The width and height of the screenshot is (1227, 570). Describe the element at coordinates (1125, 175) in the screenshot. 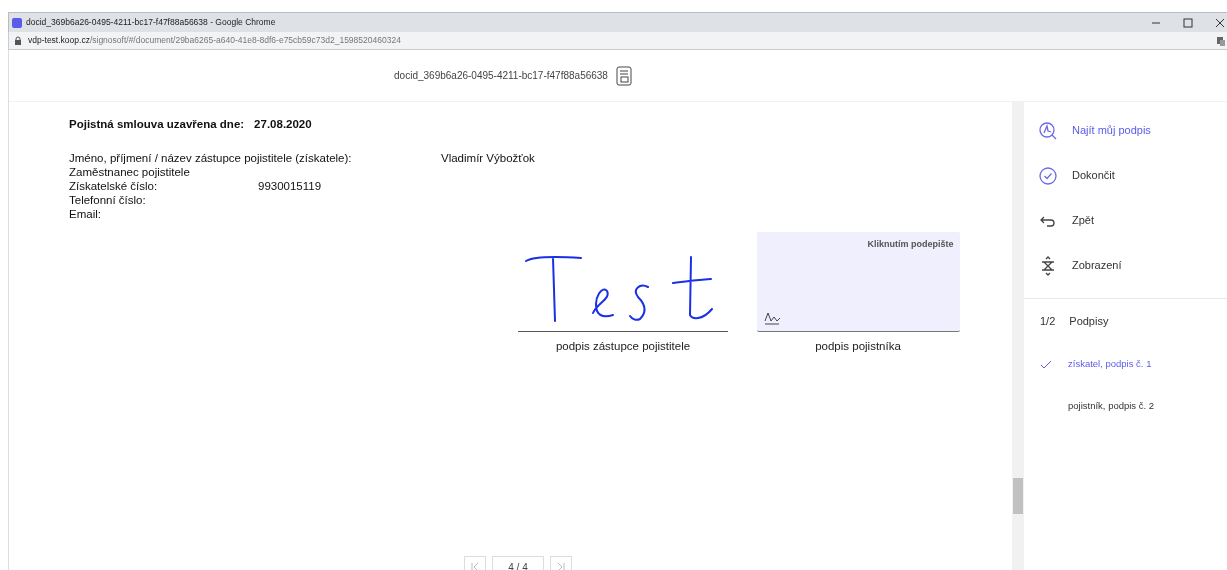

I see `sidebar-action: Dokončit` at that location.